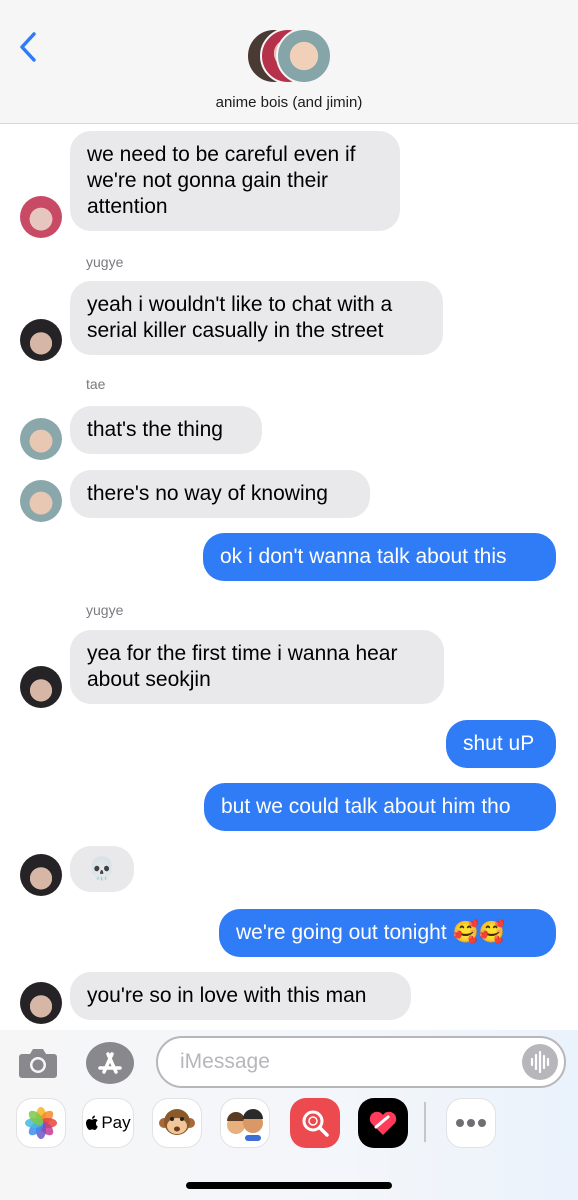 The image size is (578, 1200). What do you see at coordinates (289, 1185) in the screenshot?
I see `home-indicator` at bounding box center [289, 1185].